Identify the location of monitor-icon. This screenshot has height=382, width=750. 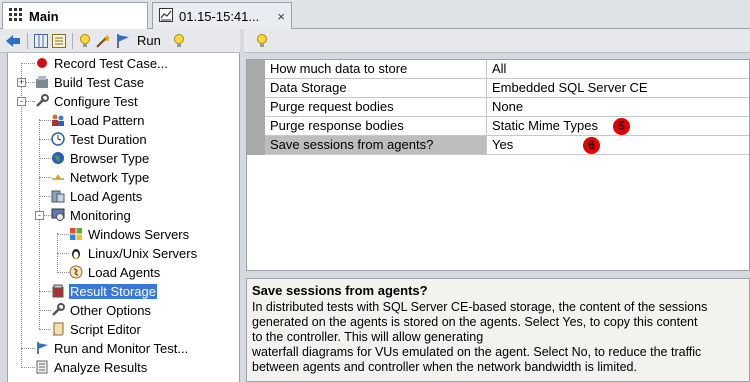
(58, 215).